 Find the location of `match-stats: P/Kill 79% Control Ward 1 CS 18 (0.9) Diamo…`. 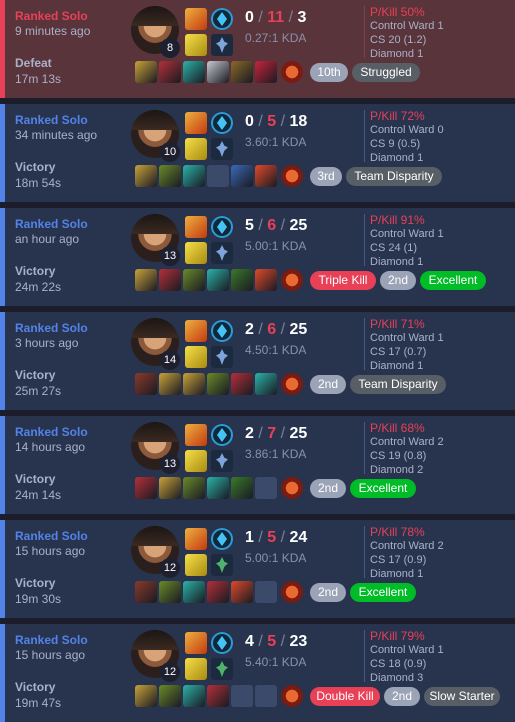

match-stats: P/Kill 79% Control Ward 1 CS 18 (0.9) Diamo… is located at coordinates (407, 657).